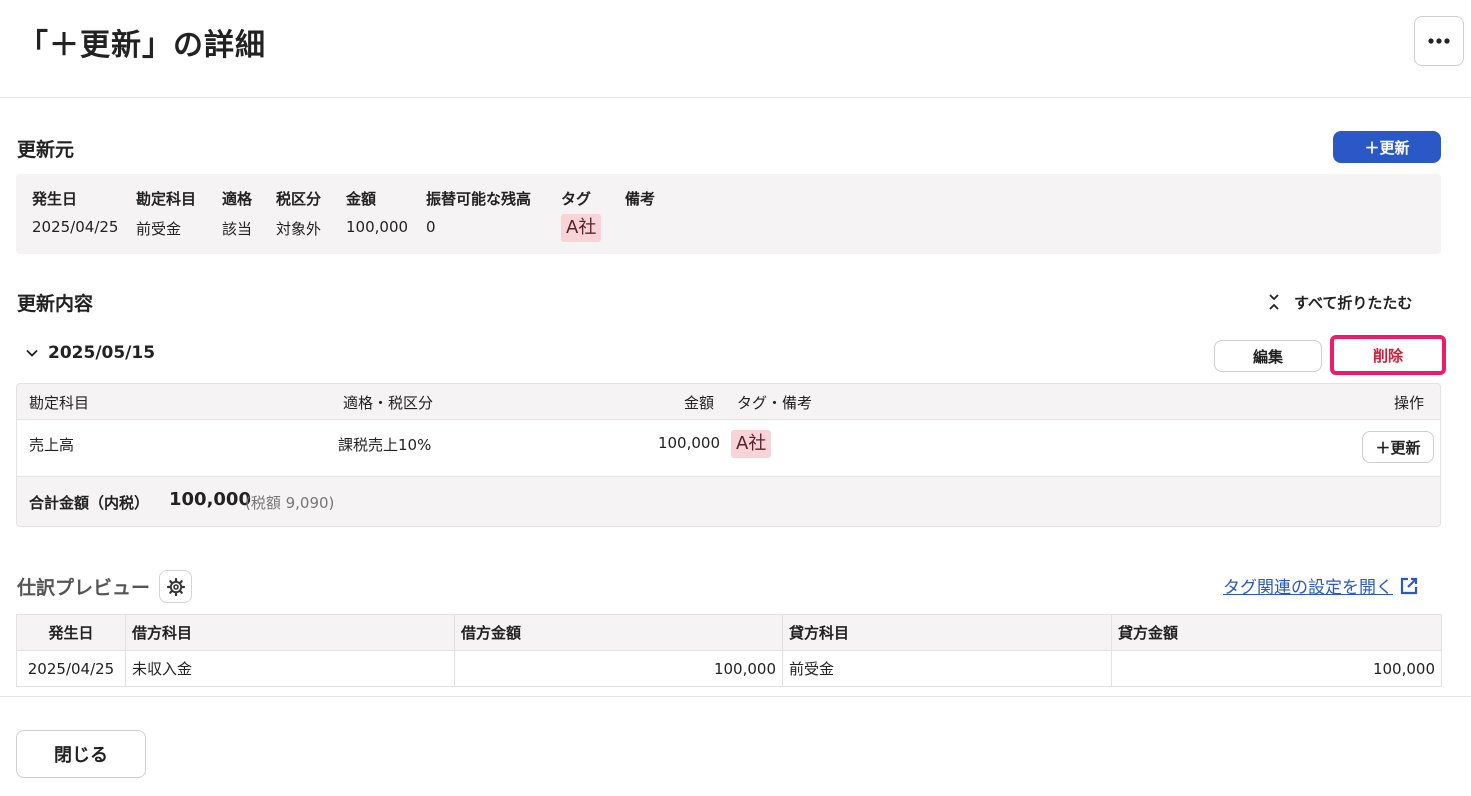  I want to click on source-col-account: 勘定科目 前受金, so click(166, 214).